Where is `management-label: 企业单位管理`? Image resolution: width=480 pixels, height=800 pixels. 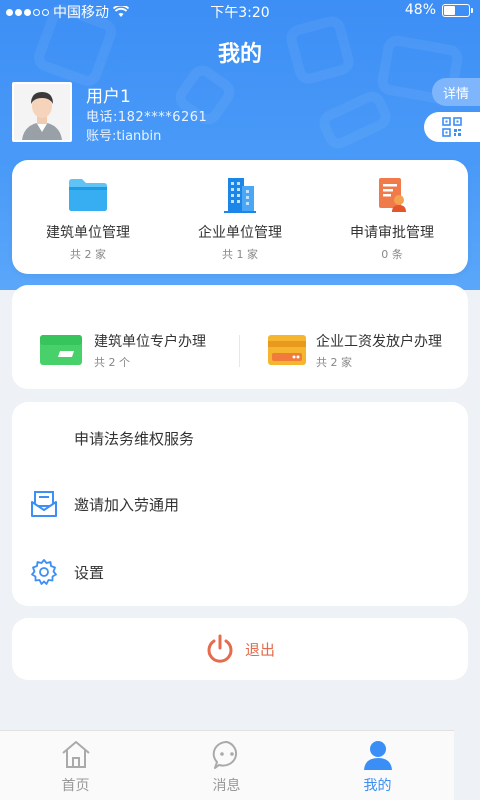 management-label: 企业单位管理 is located at coordinates (240, 233).